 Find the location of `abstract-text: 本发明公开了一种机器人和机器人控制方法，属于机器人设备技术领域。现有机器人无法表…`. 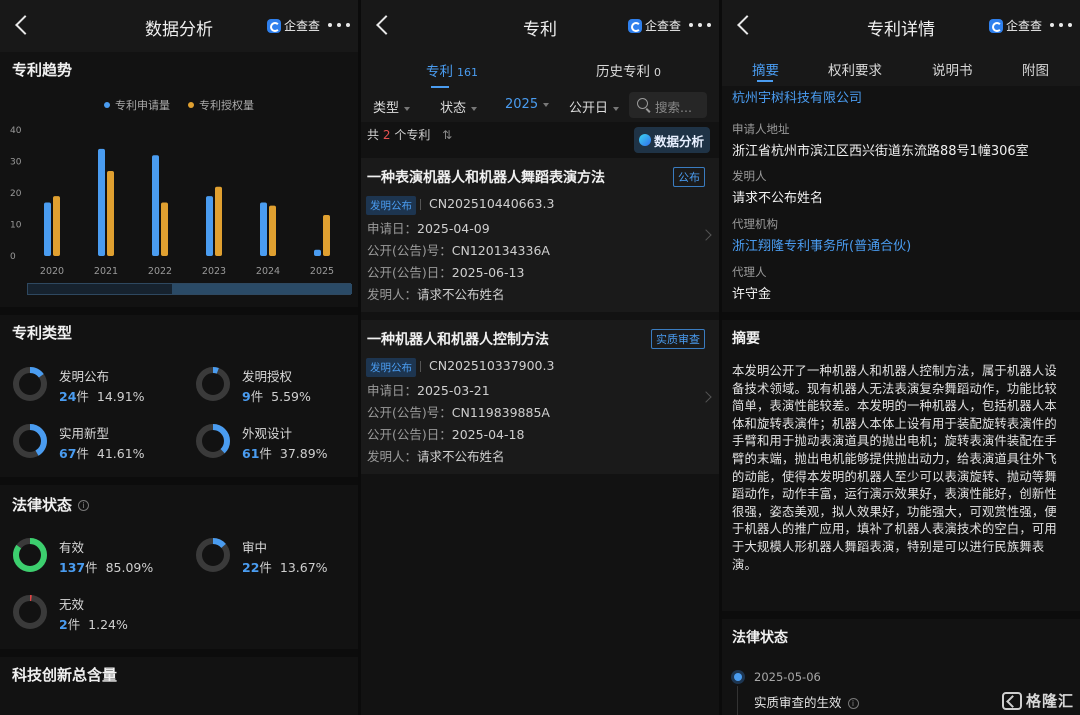

abstract-text: 本发明公开了一种机器人和机器人控制方法，属于机器人设备技术领域。现有机器人无法表… is located at coordinates (894, 468).